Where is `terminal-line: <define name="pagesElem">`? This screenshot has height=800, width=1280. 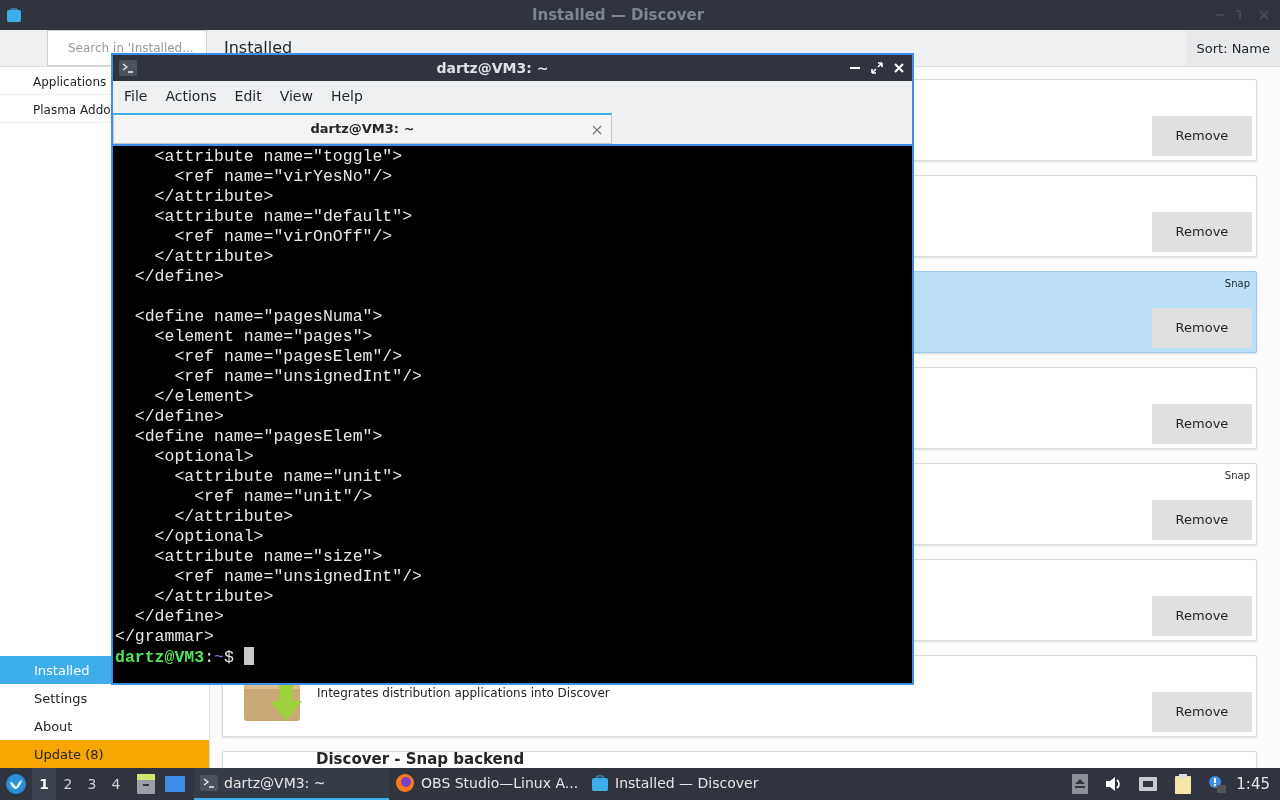
terminal-line: <define name="pagesElem"> is located at coordinates (258, 437).